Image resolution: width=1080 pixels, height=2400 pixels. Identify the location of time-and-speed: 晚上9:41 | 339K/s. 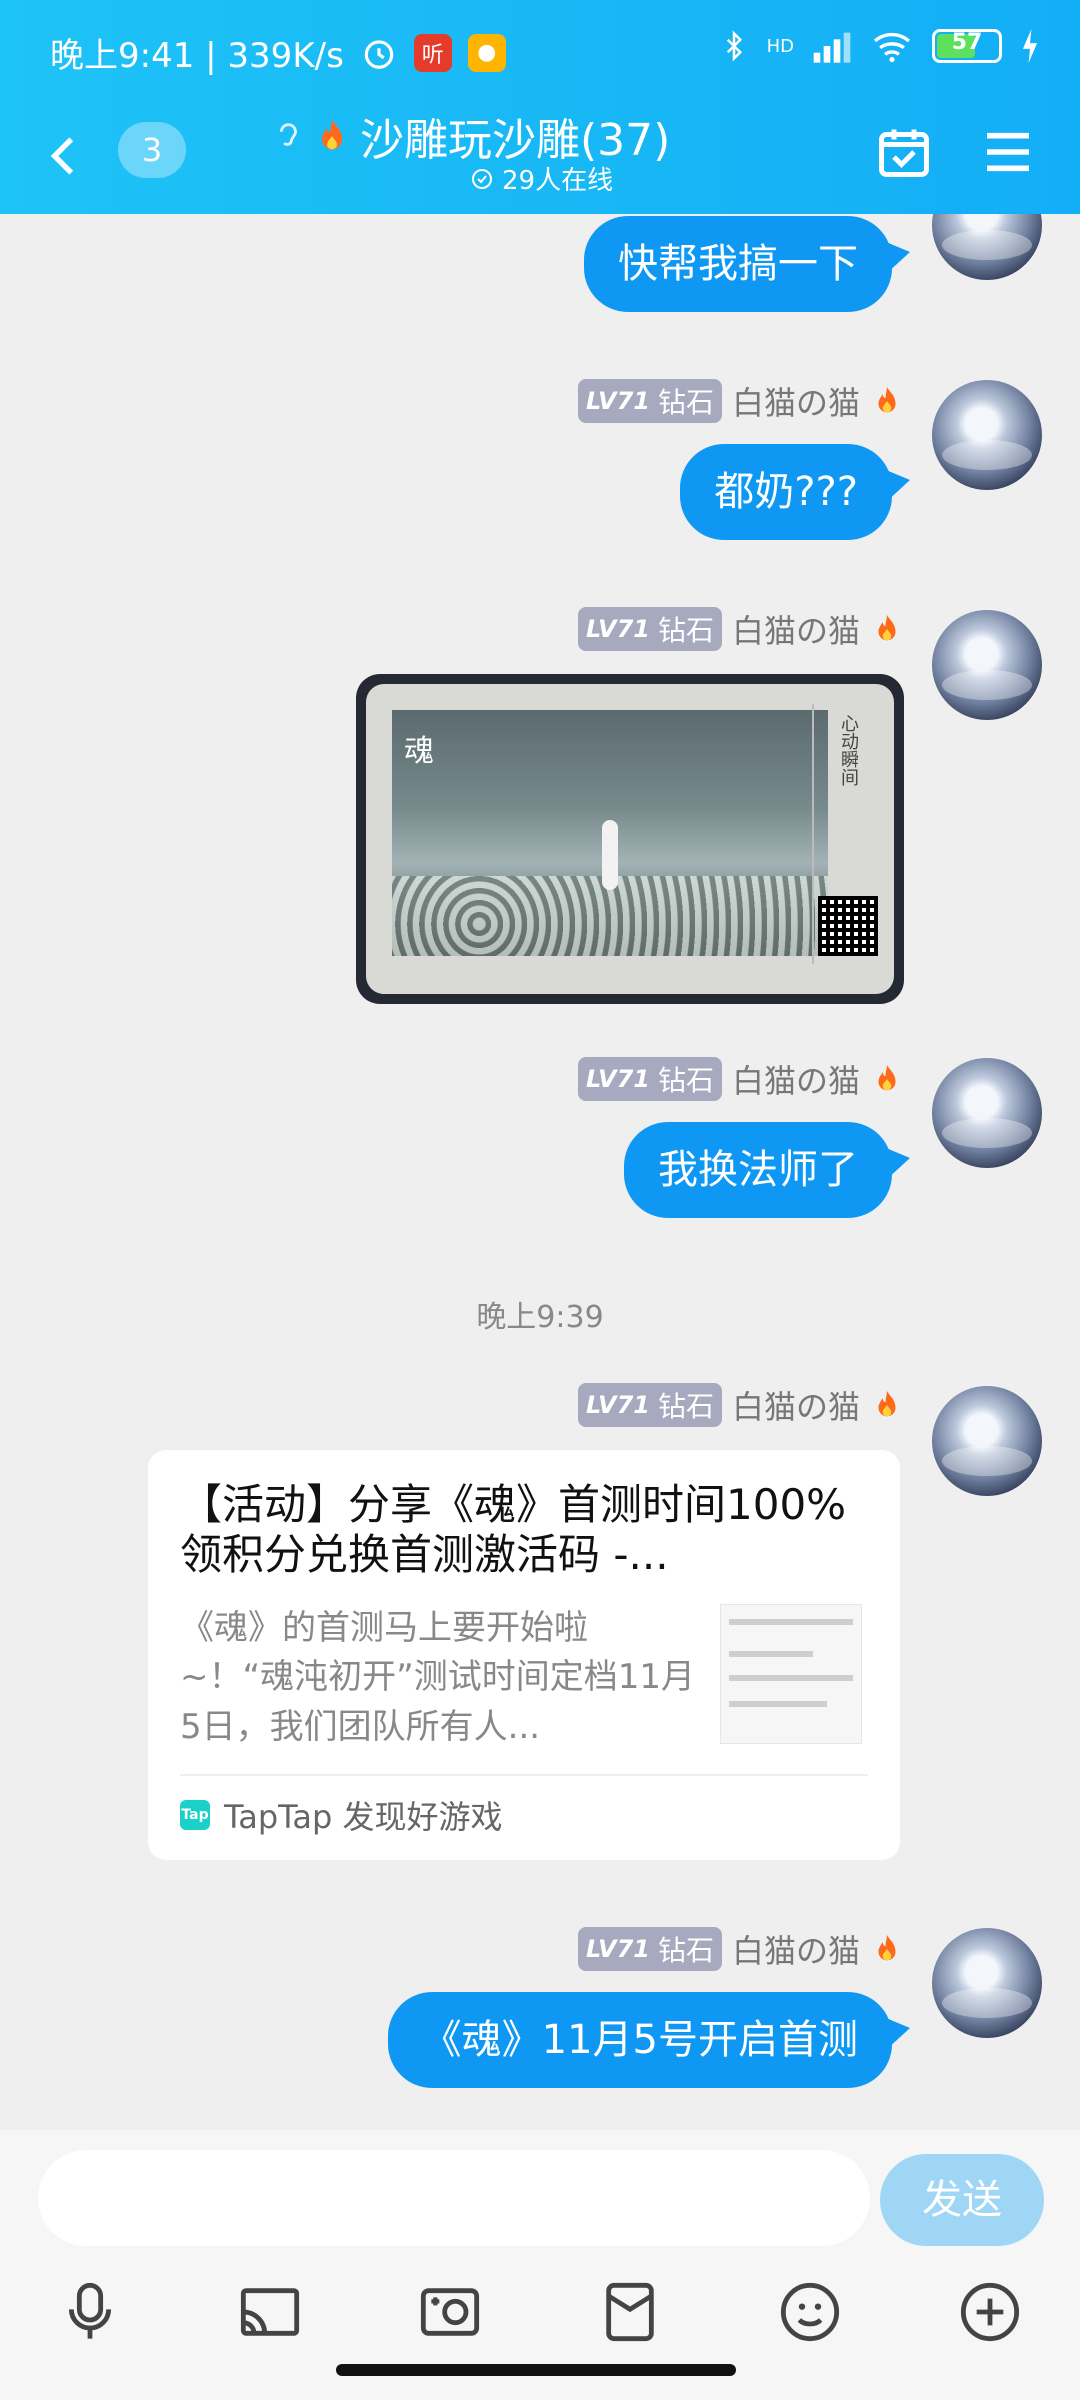
(197, 56).